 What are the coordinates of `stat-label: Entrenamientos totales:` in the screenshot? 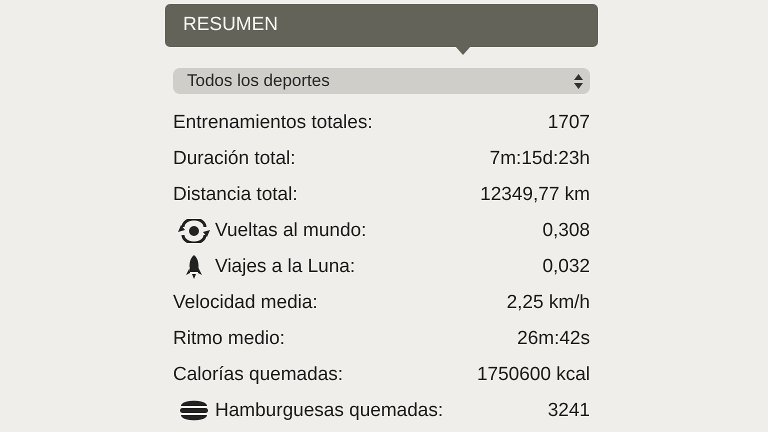 It's located at (273, 122).